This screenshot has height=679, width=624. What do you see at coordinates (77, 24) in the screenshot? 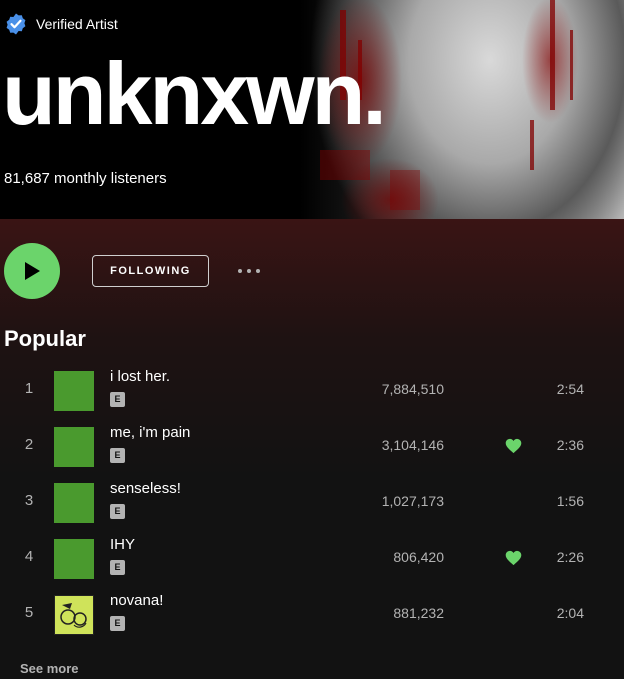
I see `verified-artist-label: Verified Artist` at bounding box center [77, 24].